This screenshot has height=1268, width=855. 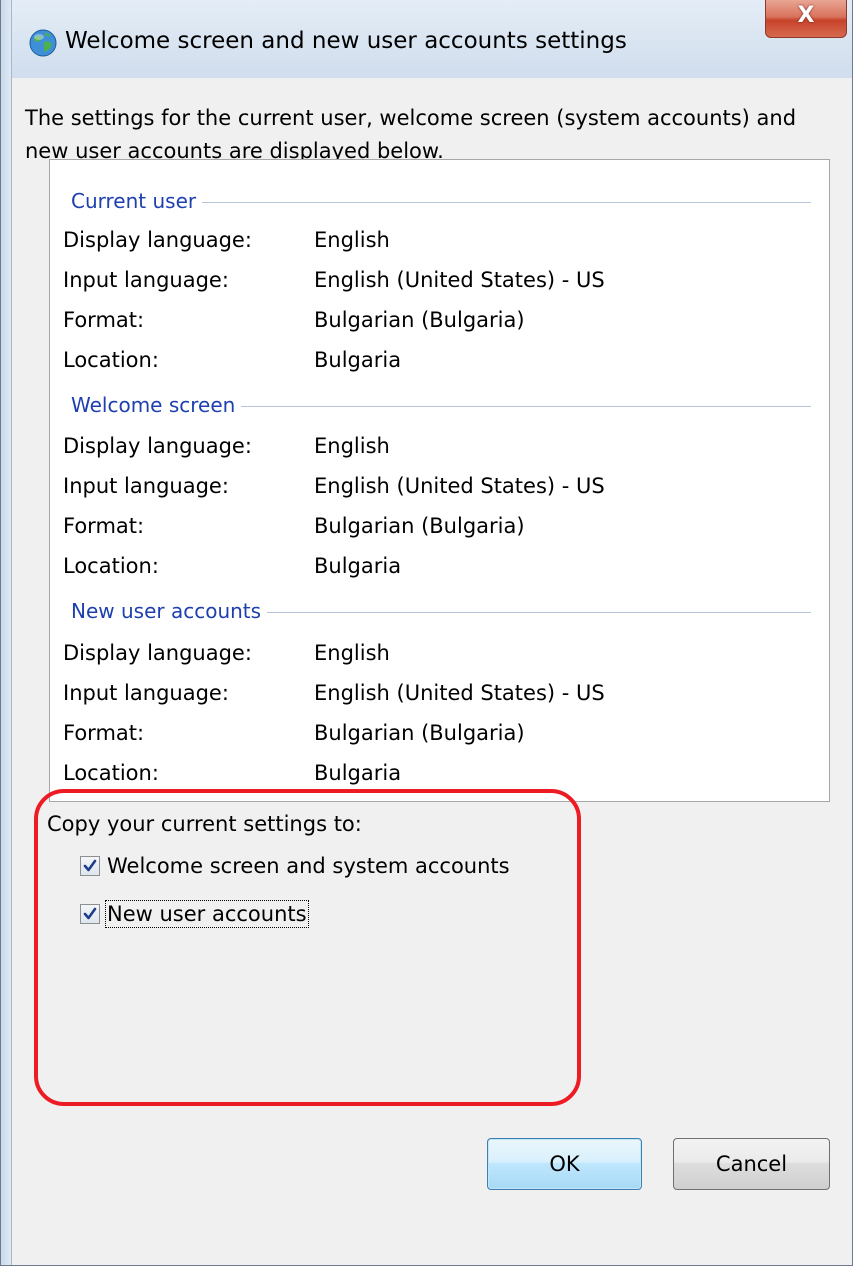 What do you see at coordinates (153, 405) in the screenshot?
I see `group-header-label: Welcome screen` at bounding box center [153, 405].